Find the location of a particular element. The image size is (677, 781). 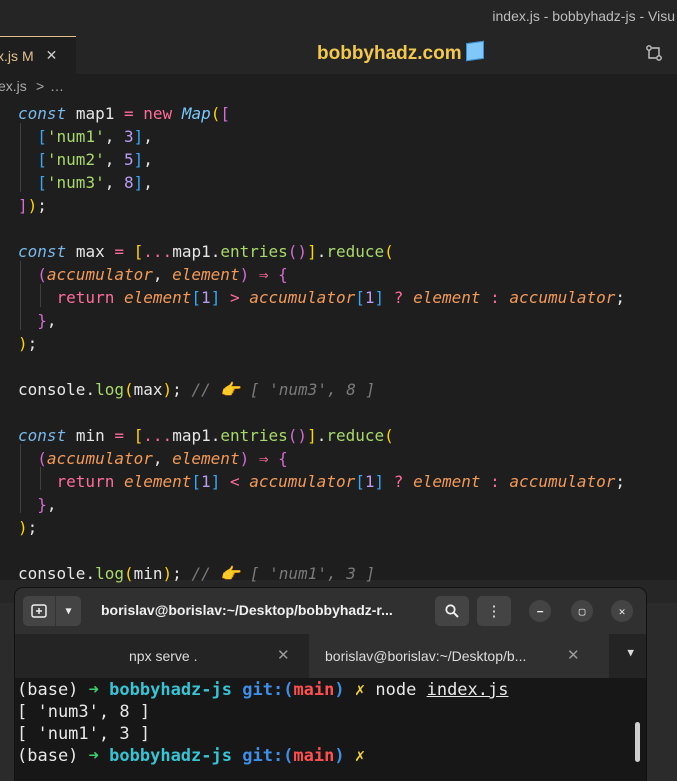

number-literal: 5 is located at coordinates (128, 159).